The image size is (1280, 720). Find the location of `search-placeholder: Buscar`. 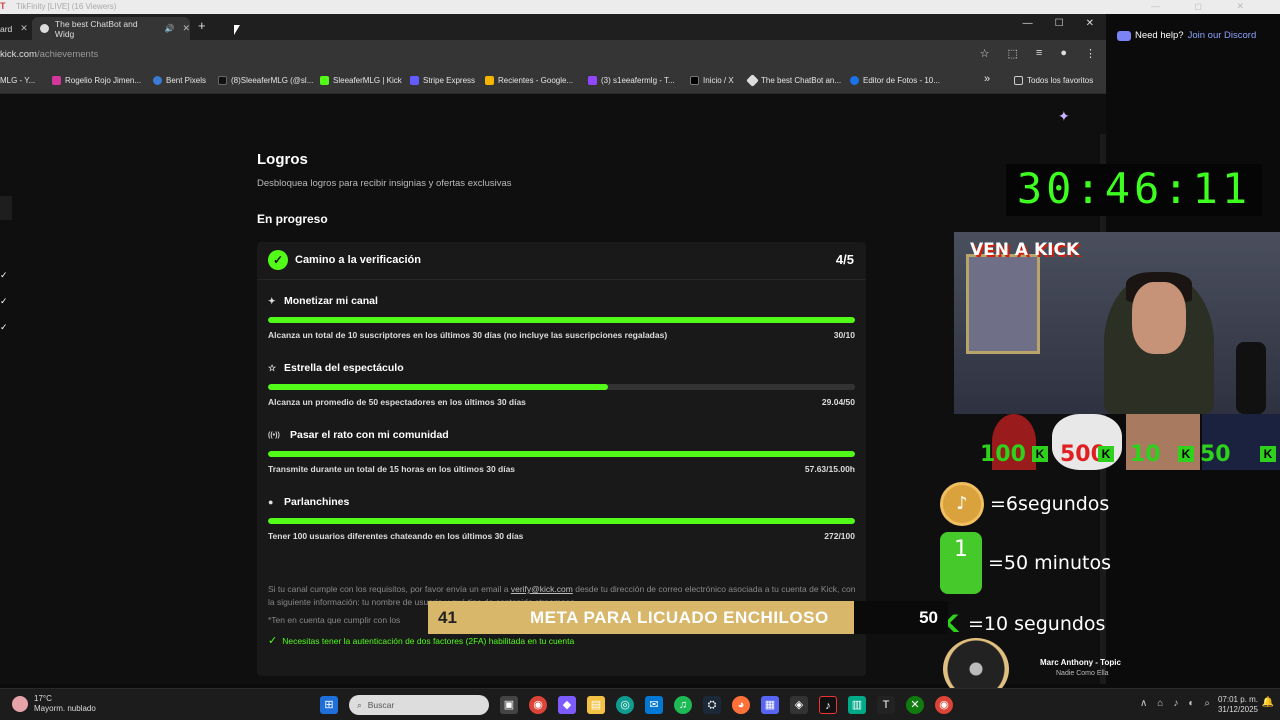

search-placeholder: Buscar is located at coordinates (381, 705).